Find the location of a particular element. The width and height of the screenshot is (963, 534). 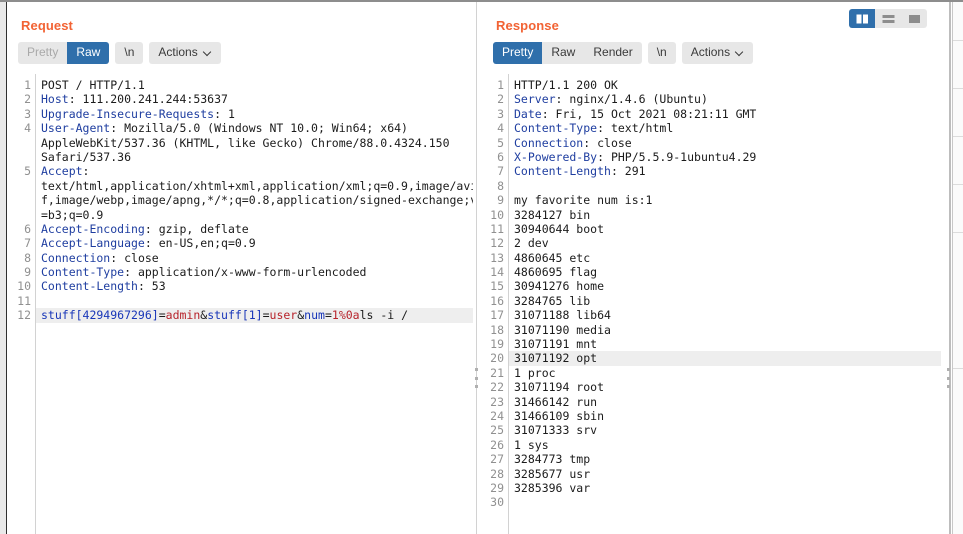

response-code-line: 3284765 lib is located at coordinates (725, 301).